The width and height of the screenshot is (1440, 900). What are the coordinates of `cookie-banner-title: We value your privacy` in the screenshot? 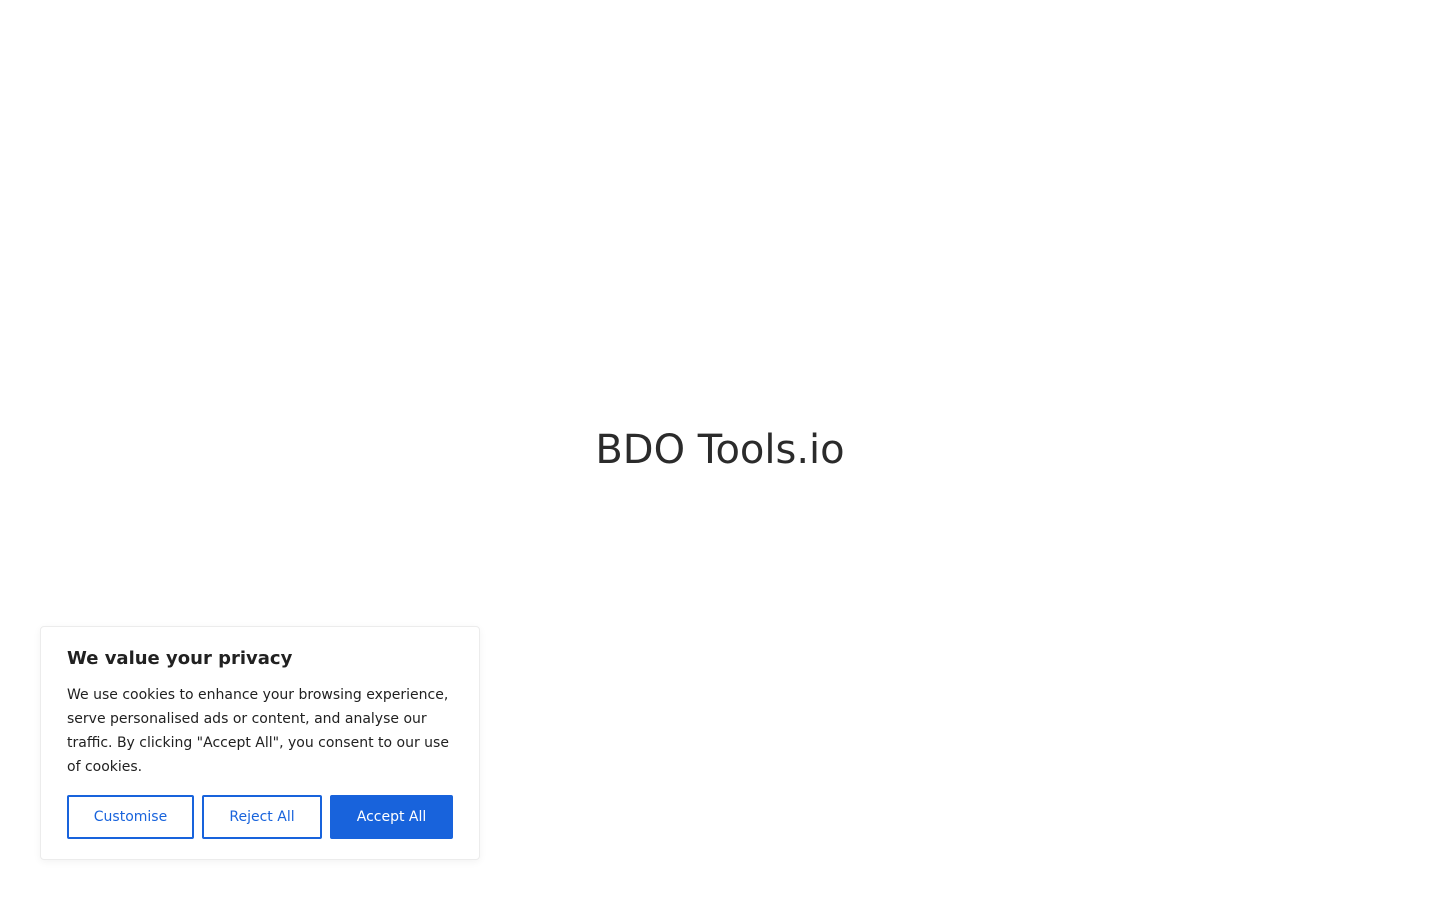 It's located at (180, 658).